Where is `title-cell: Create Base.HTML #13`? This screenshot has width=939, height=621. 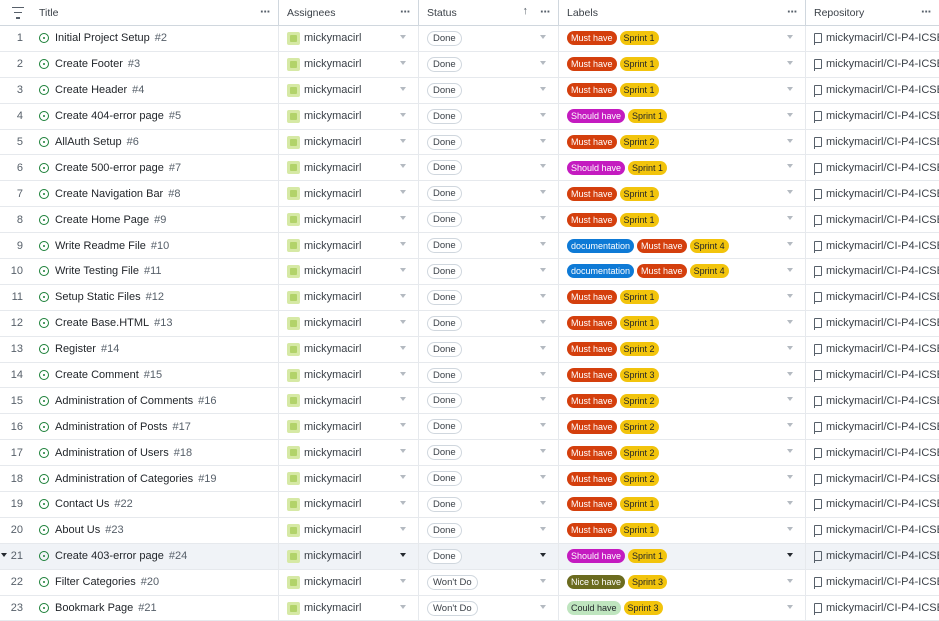
title-cell: Create Base.HTML #13 is located at coordinates (157, 323).